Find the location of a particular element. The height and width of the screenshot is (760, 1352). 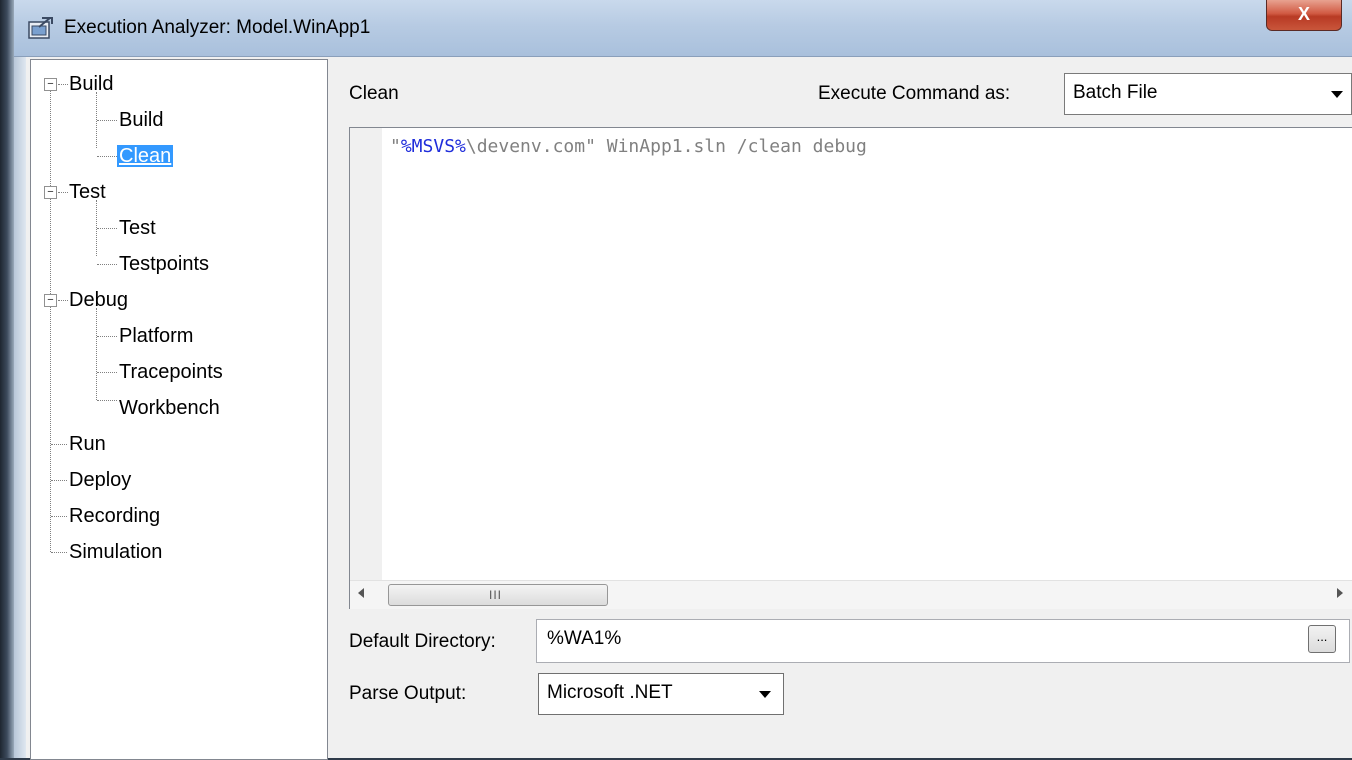

tree-item-test-group: Test is located at coordinates (87, 192).